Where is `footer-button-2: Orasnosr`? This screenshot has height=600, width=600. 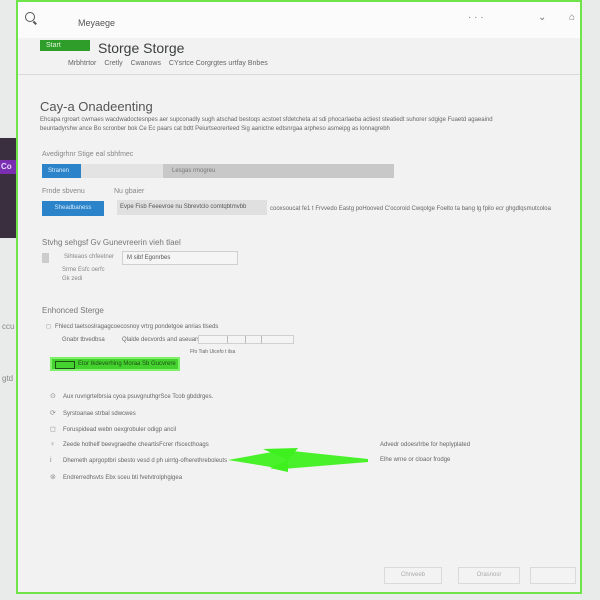
footer-button-2: Orasnosr is located at coordinates (489, 575).